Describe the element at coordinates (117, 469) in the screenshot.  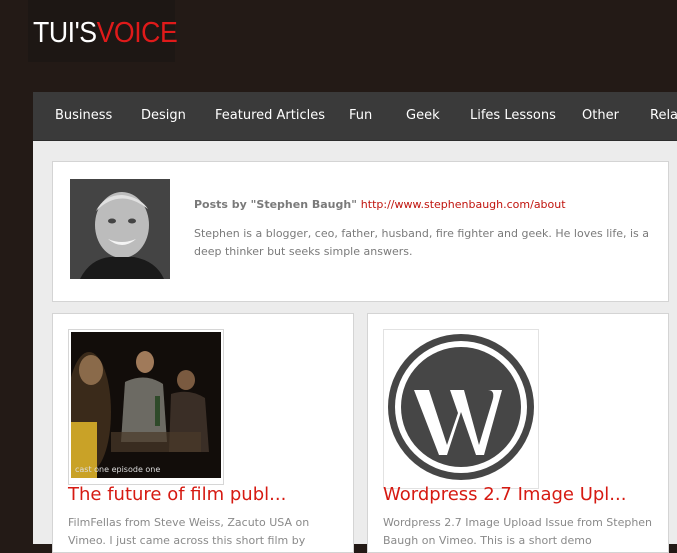
I see `thumb-caption: cast one episode one` at that location.